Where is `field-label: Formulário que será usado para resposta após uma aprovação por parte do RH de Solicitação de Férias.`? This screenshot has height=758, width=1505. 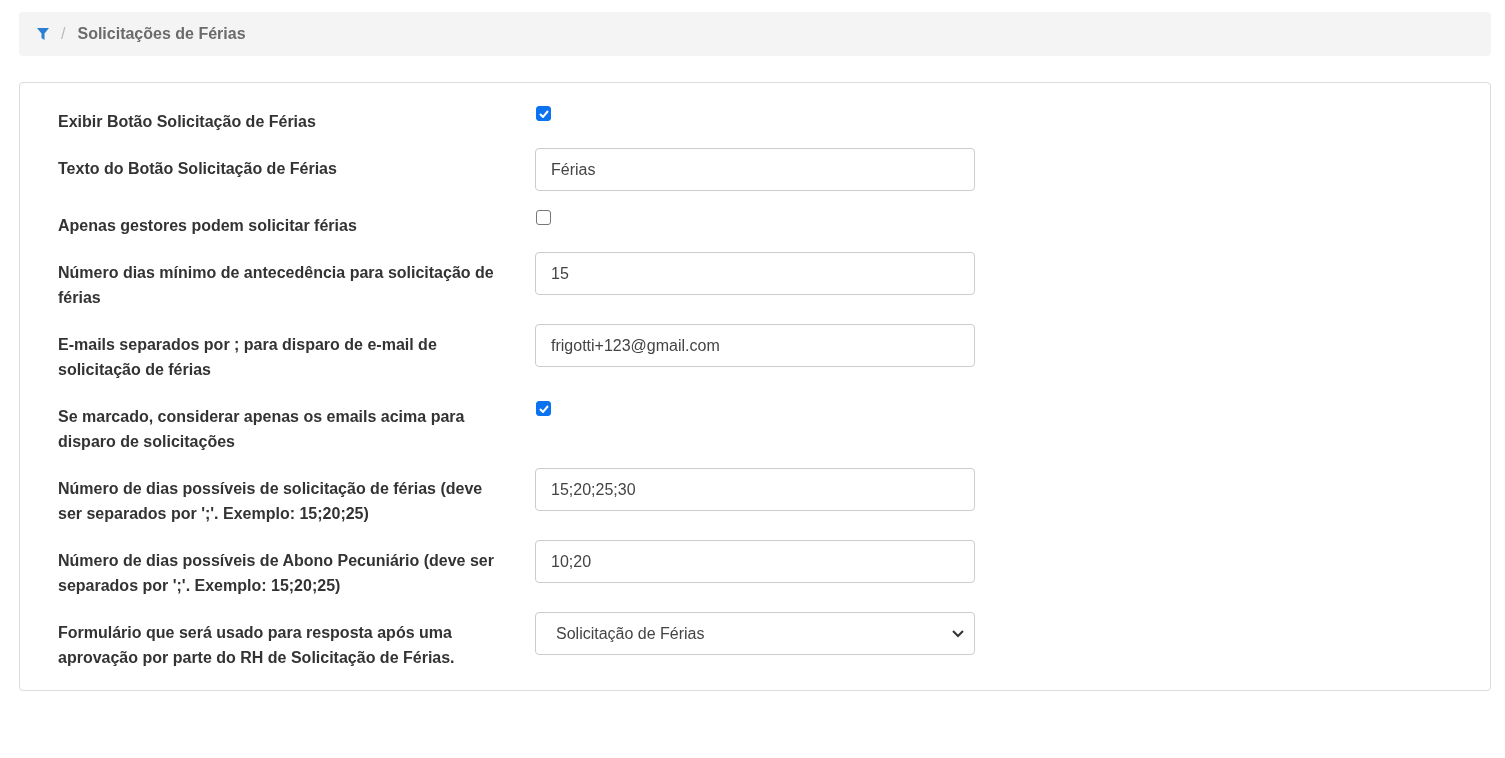 field-label: Formulário que será usado para resposta após uma aprovação por parte do RH de Solicitação de Férias. is located at coordinates (257, 645).